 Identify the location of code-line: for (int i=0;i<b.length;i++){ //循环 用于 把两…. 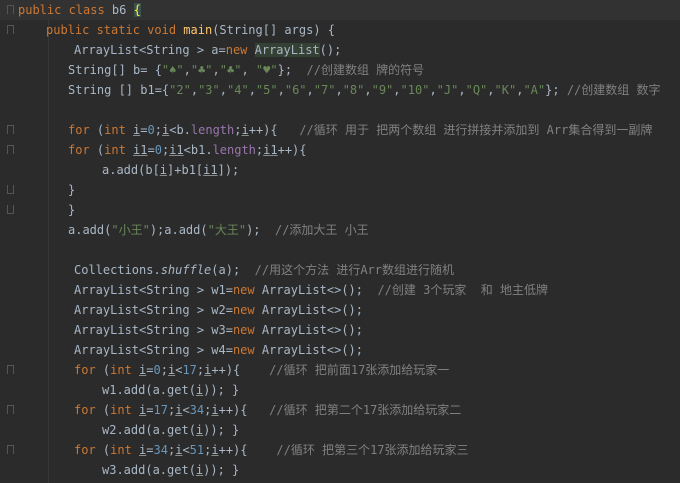
(340, 130).